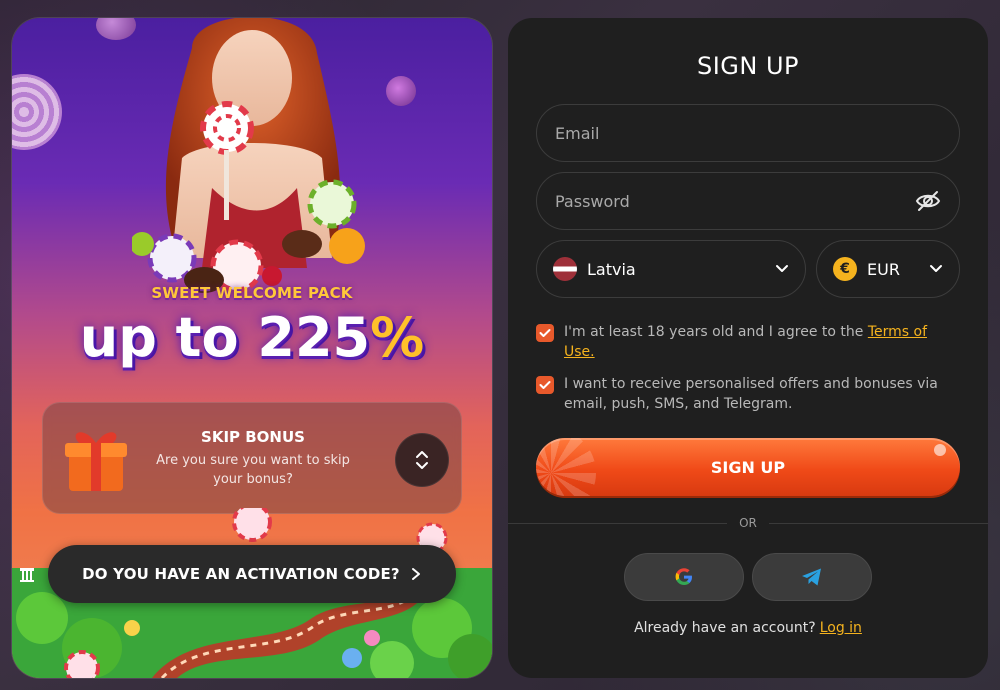 The image size is (1000, 690). Describe the element at coordinates (940, 450) in the screenshot. I see `gloss-decoration` at that location.